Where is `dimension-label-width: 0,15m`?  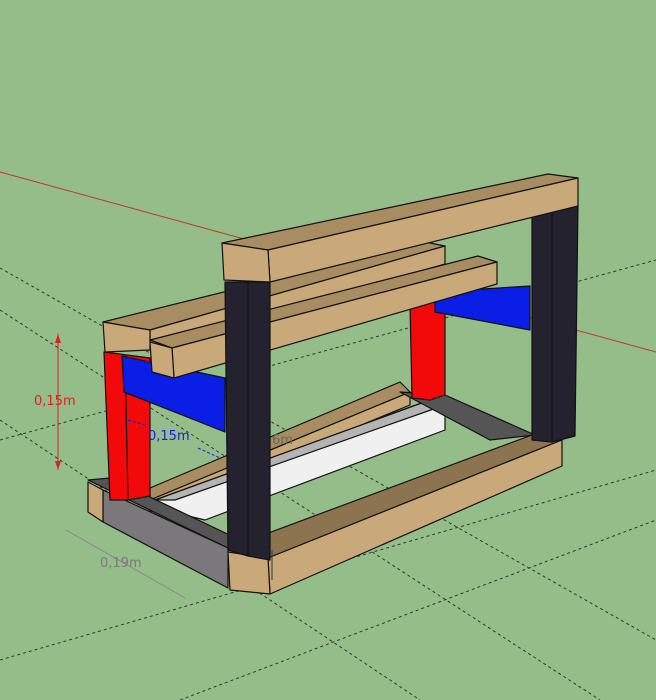
dimension-label-width: 0,15m is located at coordinates (169, 436).